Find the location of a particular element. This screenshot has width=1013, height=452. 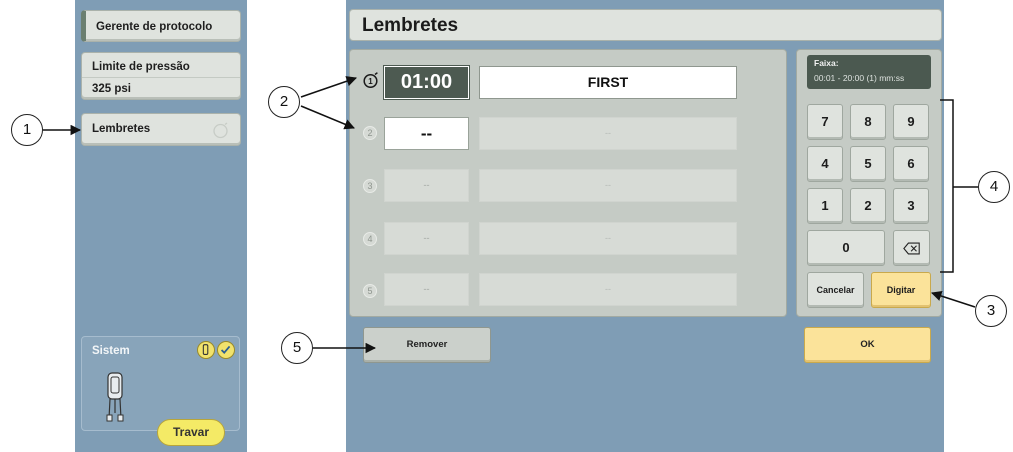

reminder-5-number: 5 is located at coordinates (370, 291).